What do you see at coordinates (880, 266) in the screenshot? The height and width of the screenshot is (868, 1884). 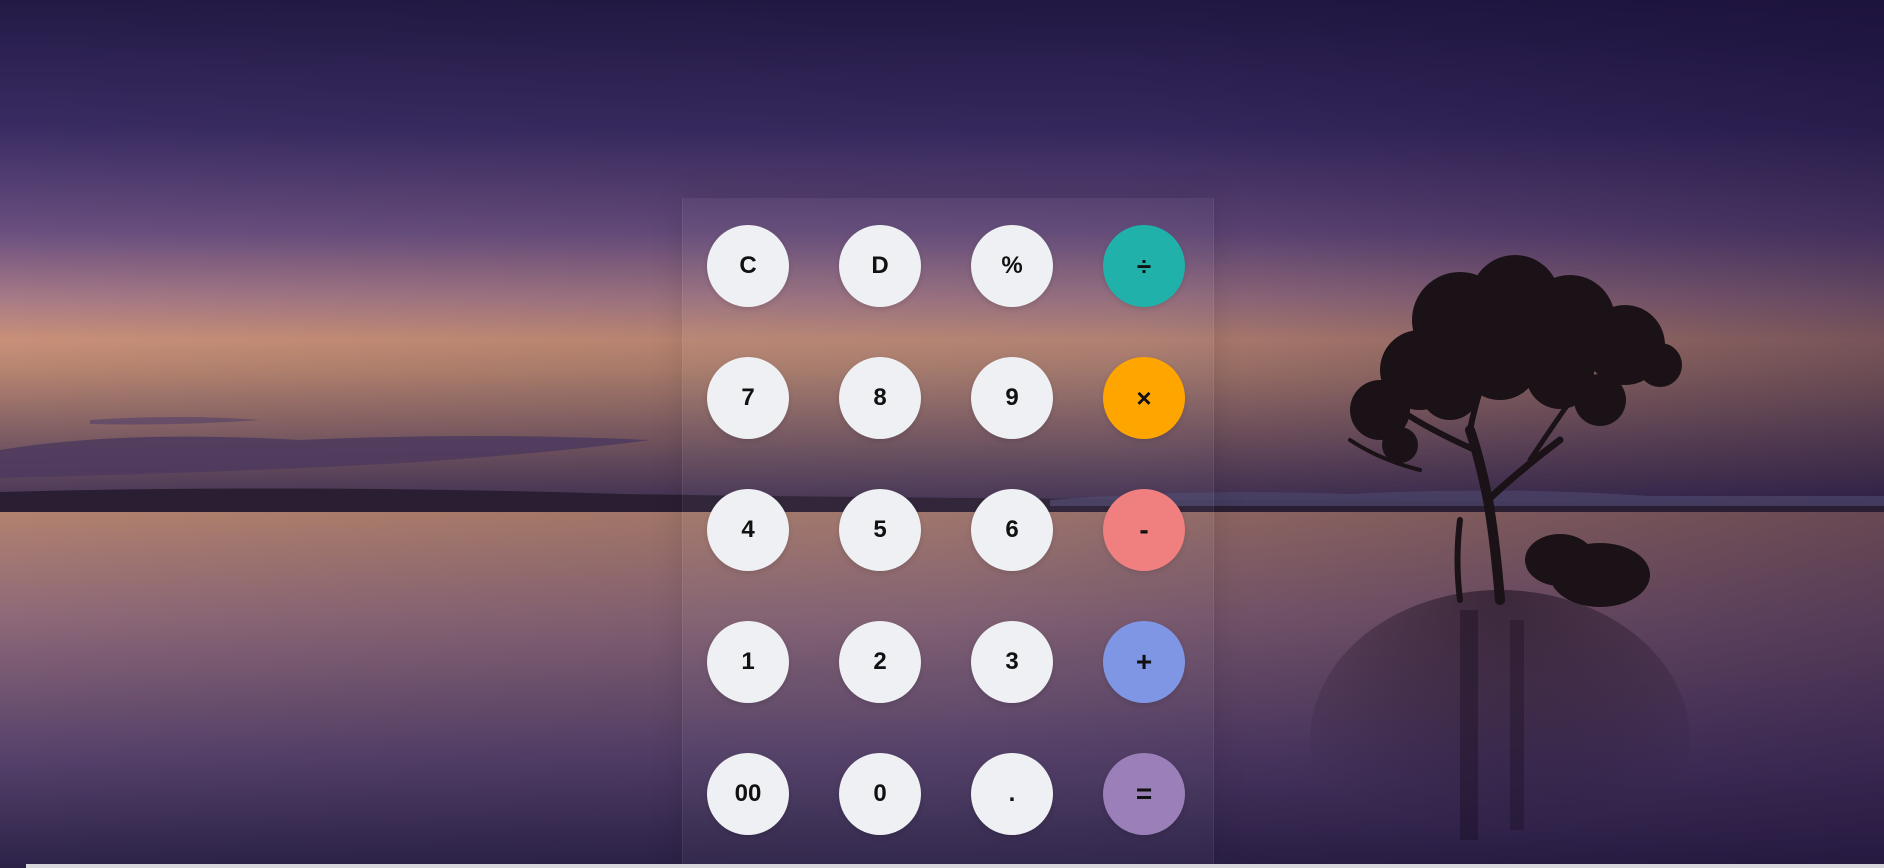 I see `delete-button: D` at bounding box center [880, 266].